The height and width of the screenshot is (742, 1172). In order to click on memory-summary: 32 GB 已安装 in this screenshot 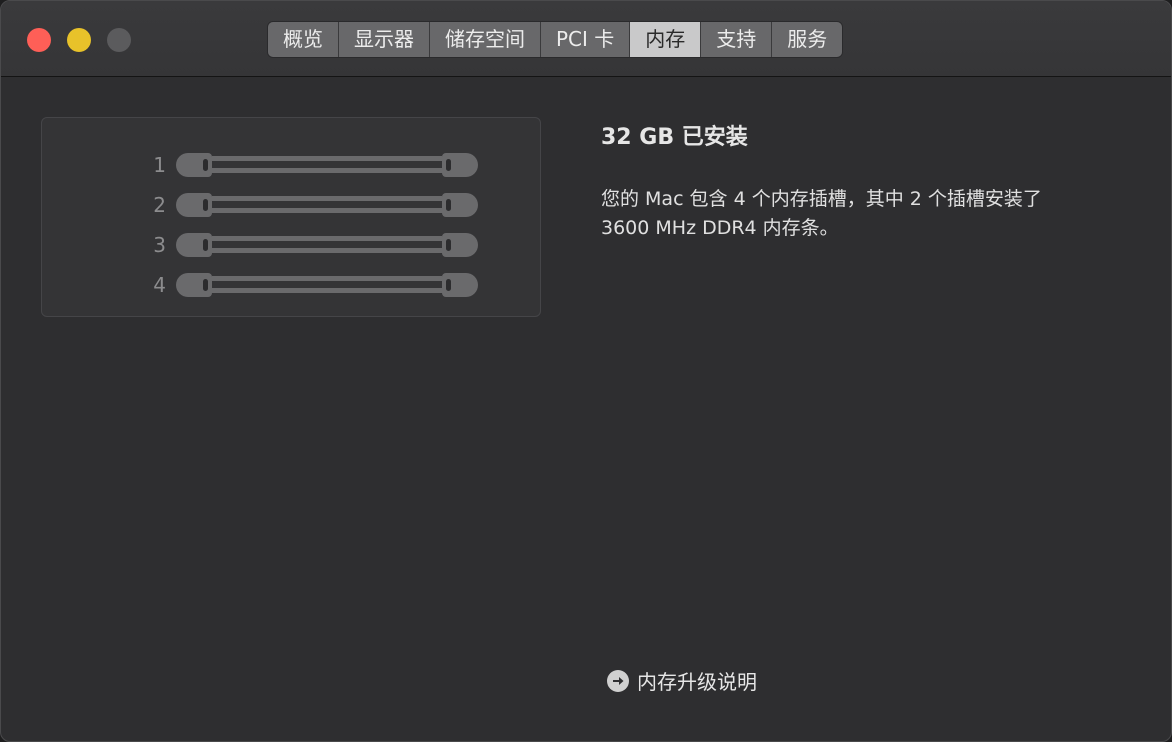, I will do `click(674, 137)`.